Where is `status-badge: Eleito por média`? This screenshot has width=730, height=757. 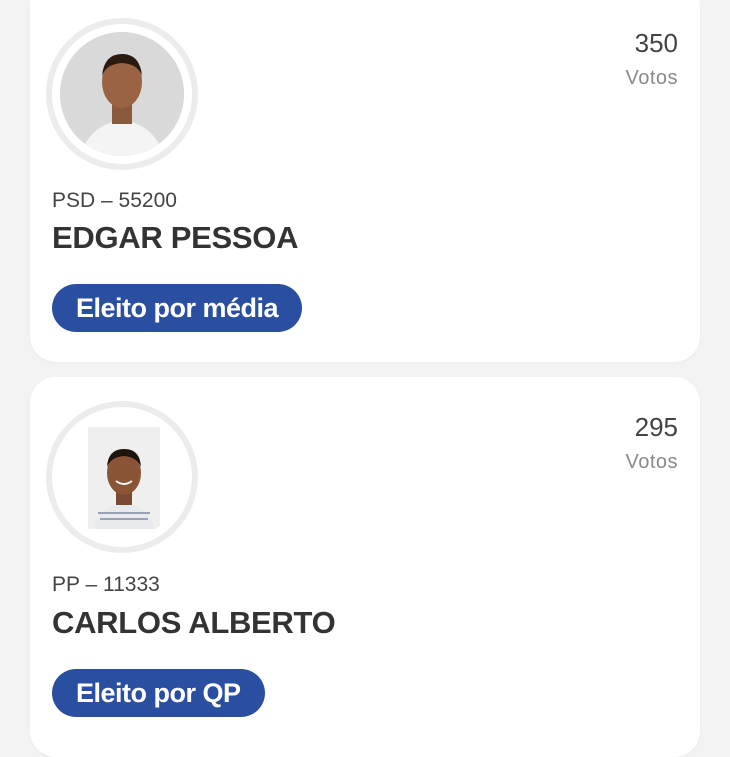
status-badge: Eleito por média is located at coordinates (177, 308).